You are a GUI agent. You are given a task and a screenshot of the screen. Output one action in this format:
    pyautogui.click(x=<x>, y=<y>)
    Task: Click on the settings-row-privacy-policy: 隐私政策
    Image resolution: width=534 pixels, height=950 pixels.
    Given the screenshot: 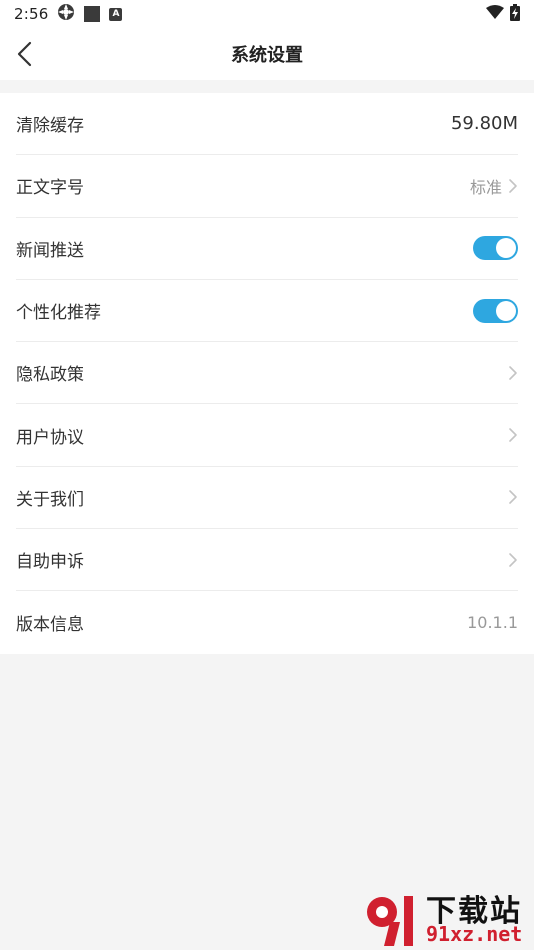 What is the action you would take?
    pyautogui.click(x=267, y=373)
    